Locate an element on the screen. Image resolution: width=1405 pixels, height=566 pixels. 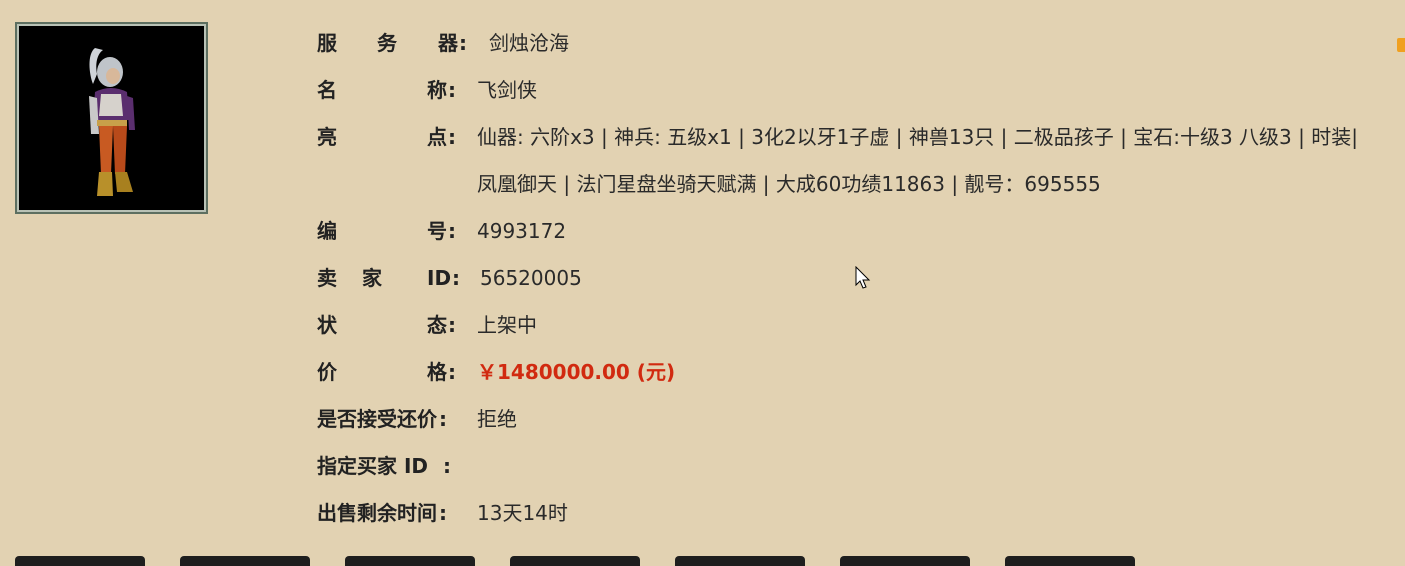
status-value: 上架中 is located at coordinates (507, 325).